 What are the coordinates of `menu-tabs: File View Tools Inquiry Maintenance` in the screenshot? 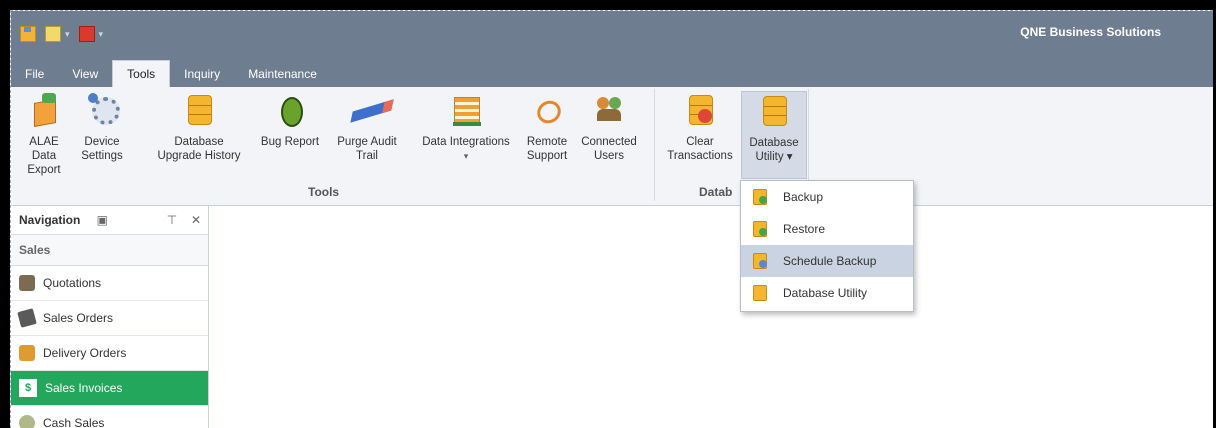 It's located at (612, 72).